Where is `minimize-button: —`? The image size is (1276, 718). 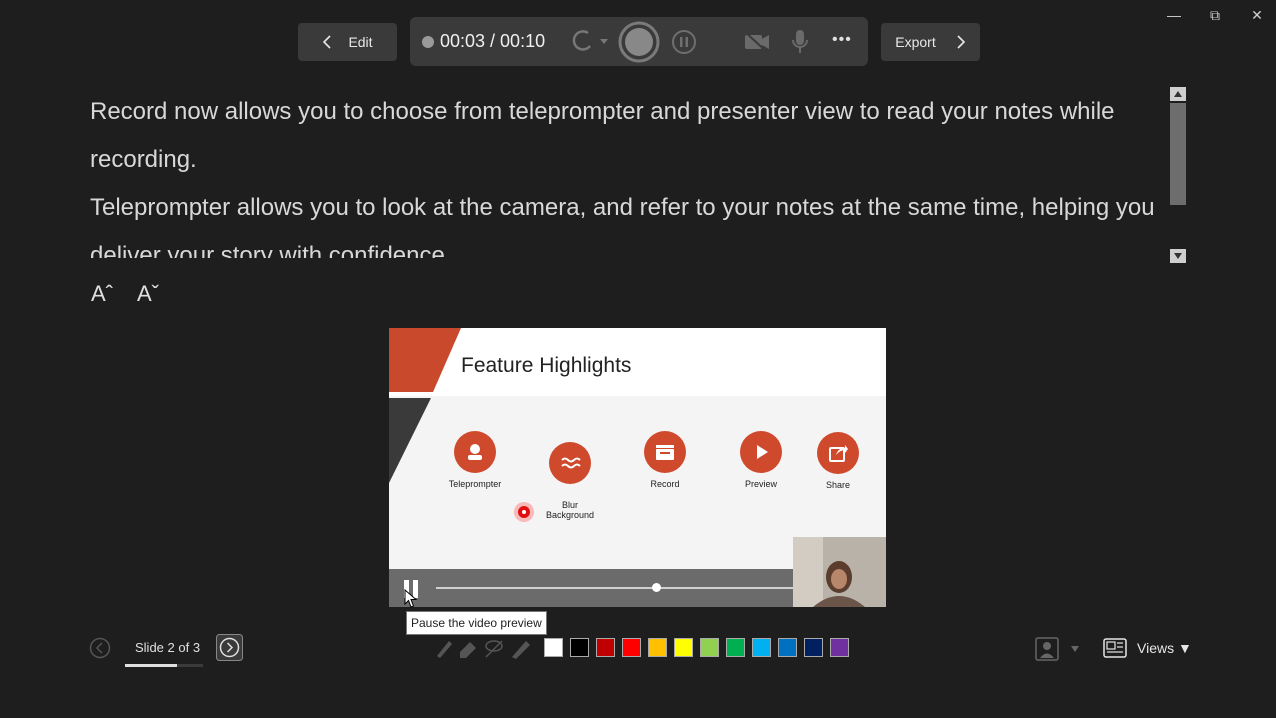
minimize-button: — is located at coordinates (1174, 15).